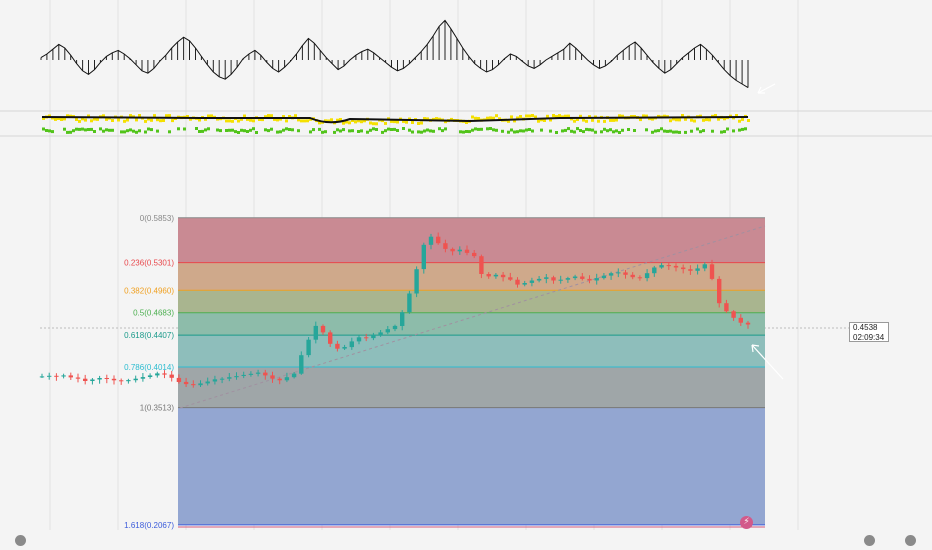  I want to click on scroll-right-button, so click(869, 540).